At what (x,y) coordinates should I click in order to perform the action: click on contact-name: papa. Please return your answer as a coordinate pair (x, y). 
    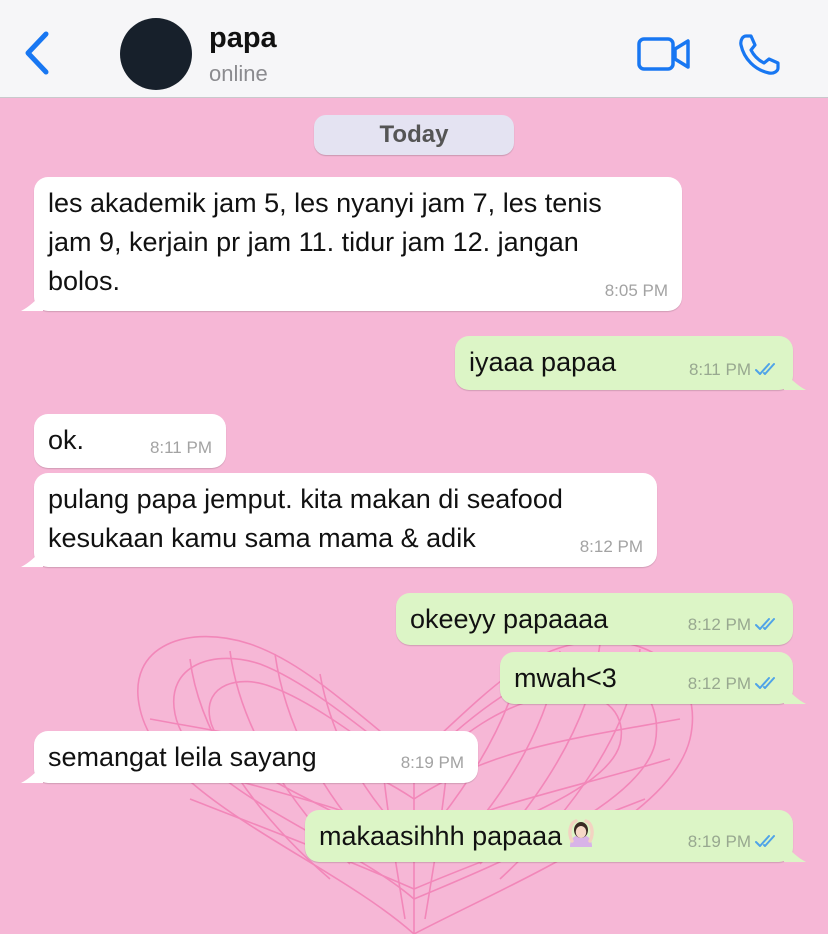
    Looking at the image, I should click on (243, 38).